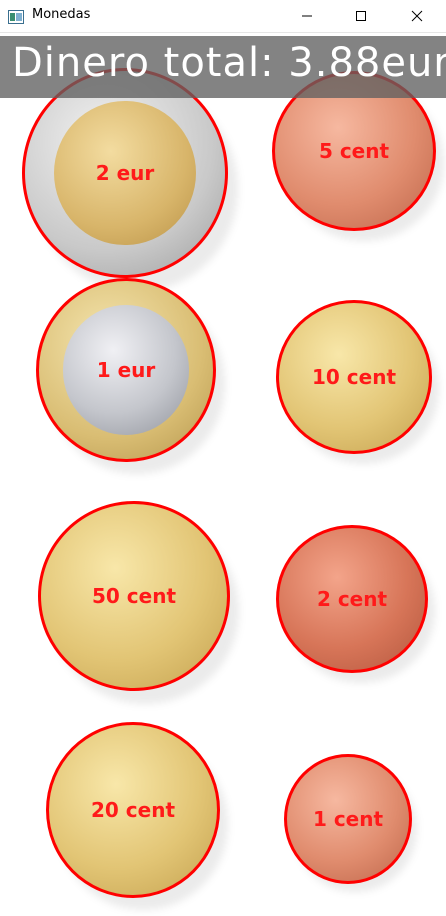  Describe the element at coordinates (125, 173) in the screenshot. I see `coin-label: 2 eur` at that location.